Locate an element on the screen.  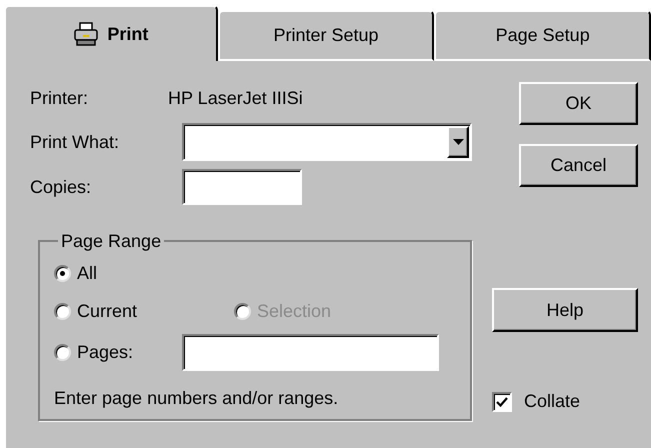
collate-checkbox is located at coordinates (502, 402).